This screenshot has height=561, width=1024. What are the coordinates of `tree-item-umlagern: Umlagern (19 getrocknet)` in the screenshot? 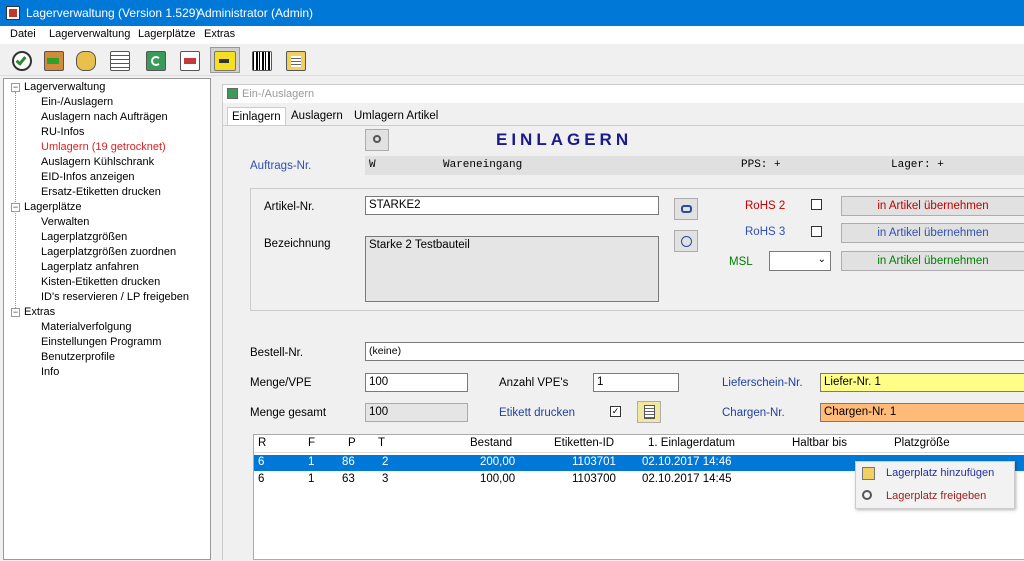 It's located at (103, 147).